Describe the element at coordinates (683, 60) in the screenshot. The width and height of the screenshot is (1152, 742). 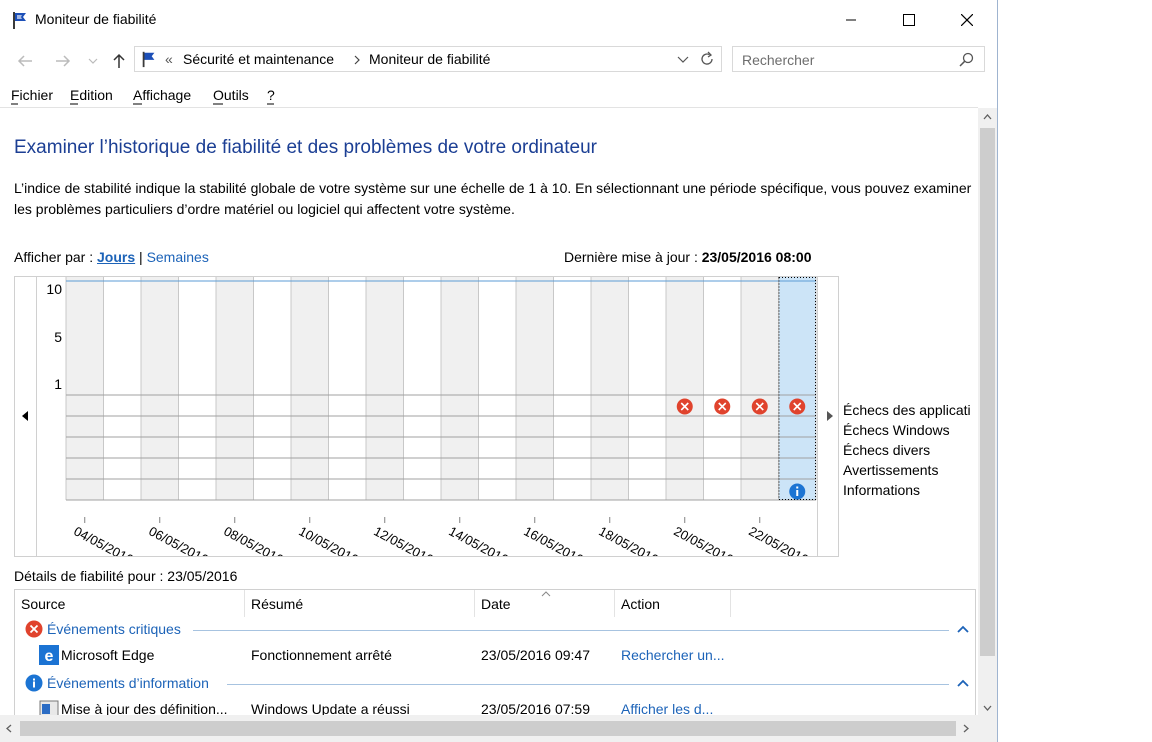
I see `address-dropdown-icon` at that location.